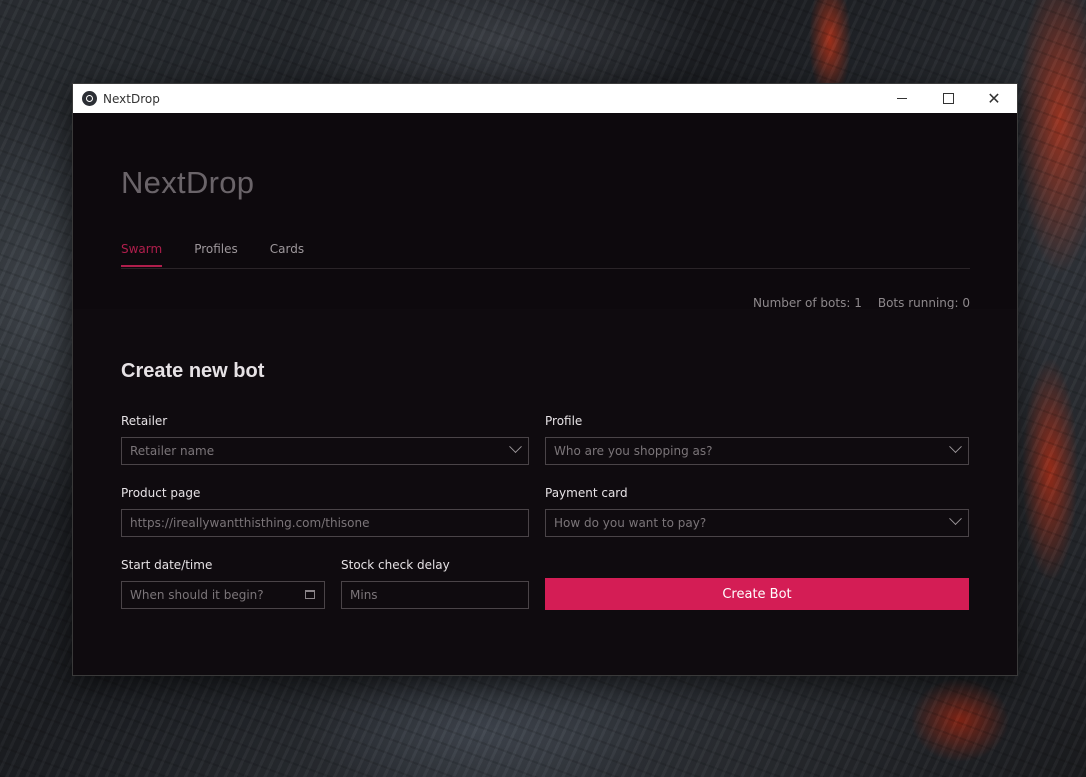 The width and height of the screenshot is (1086, 777). I want to click on bots-count: Number of bots: 1, so click(807, 303).